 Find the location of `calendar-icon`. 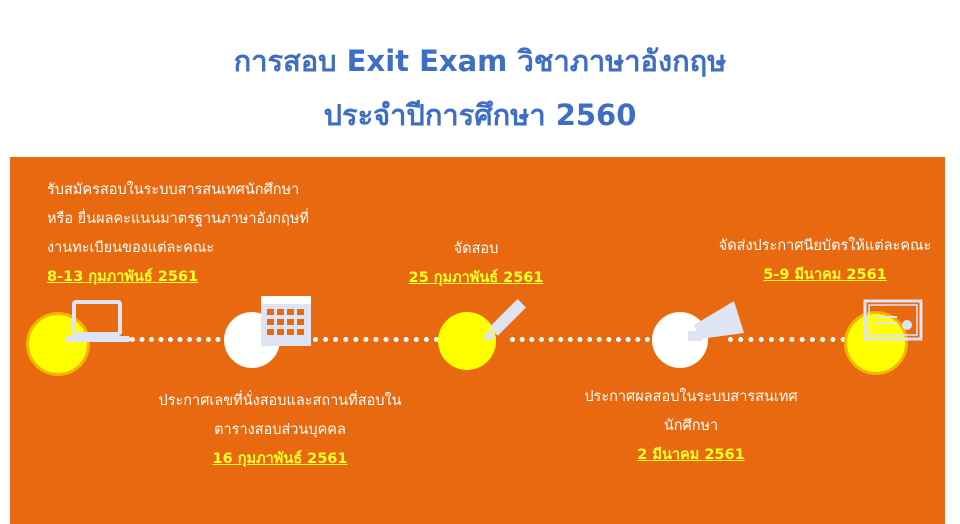

calendar-icon is located at coordinates (286, 321).